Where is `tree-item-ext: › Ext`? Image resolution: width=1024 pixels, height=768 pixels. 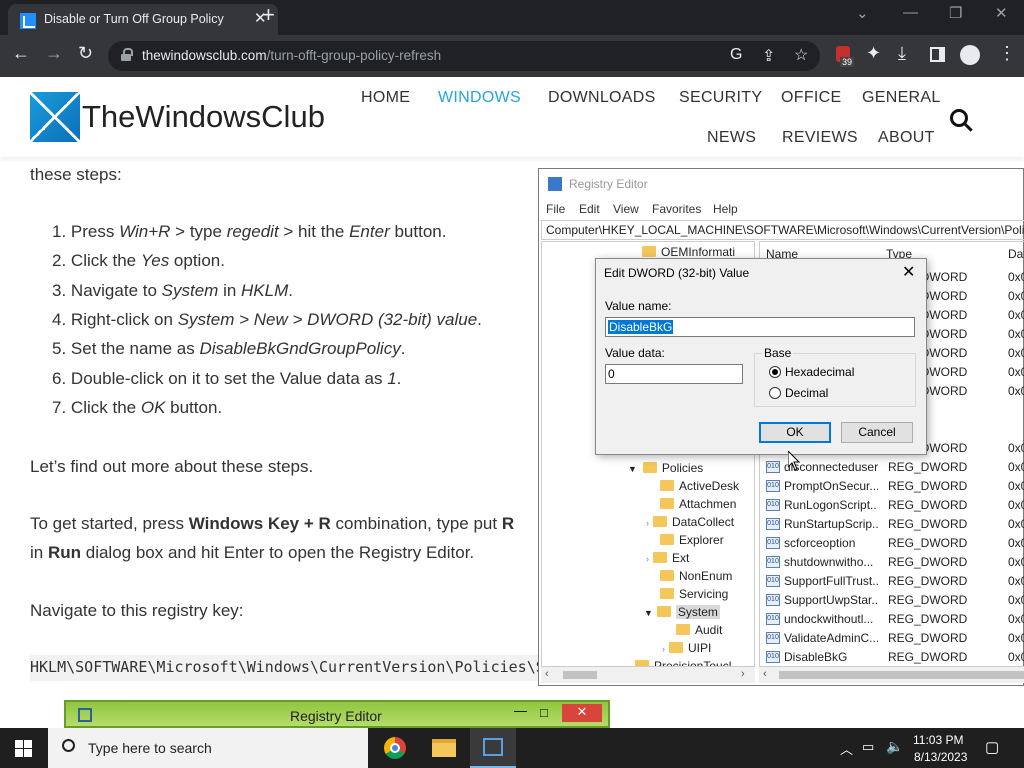
tree-item-ext: › Ext is located at coordinates (667, 558).